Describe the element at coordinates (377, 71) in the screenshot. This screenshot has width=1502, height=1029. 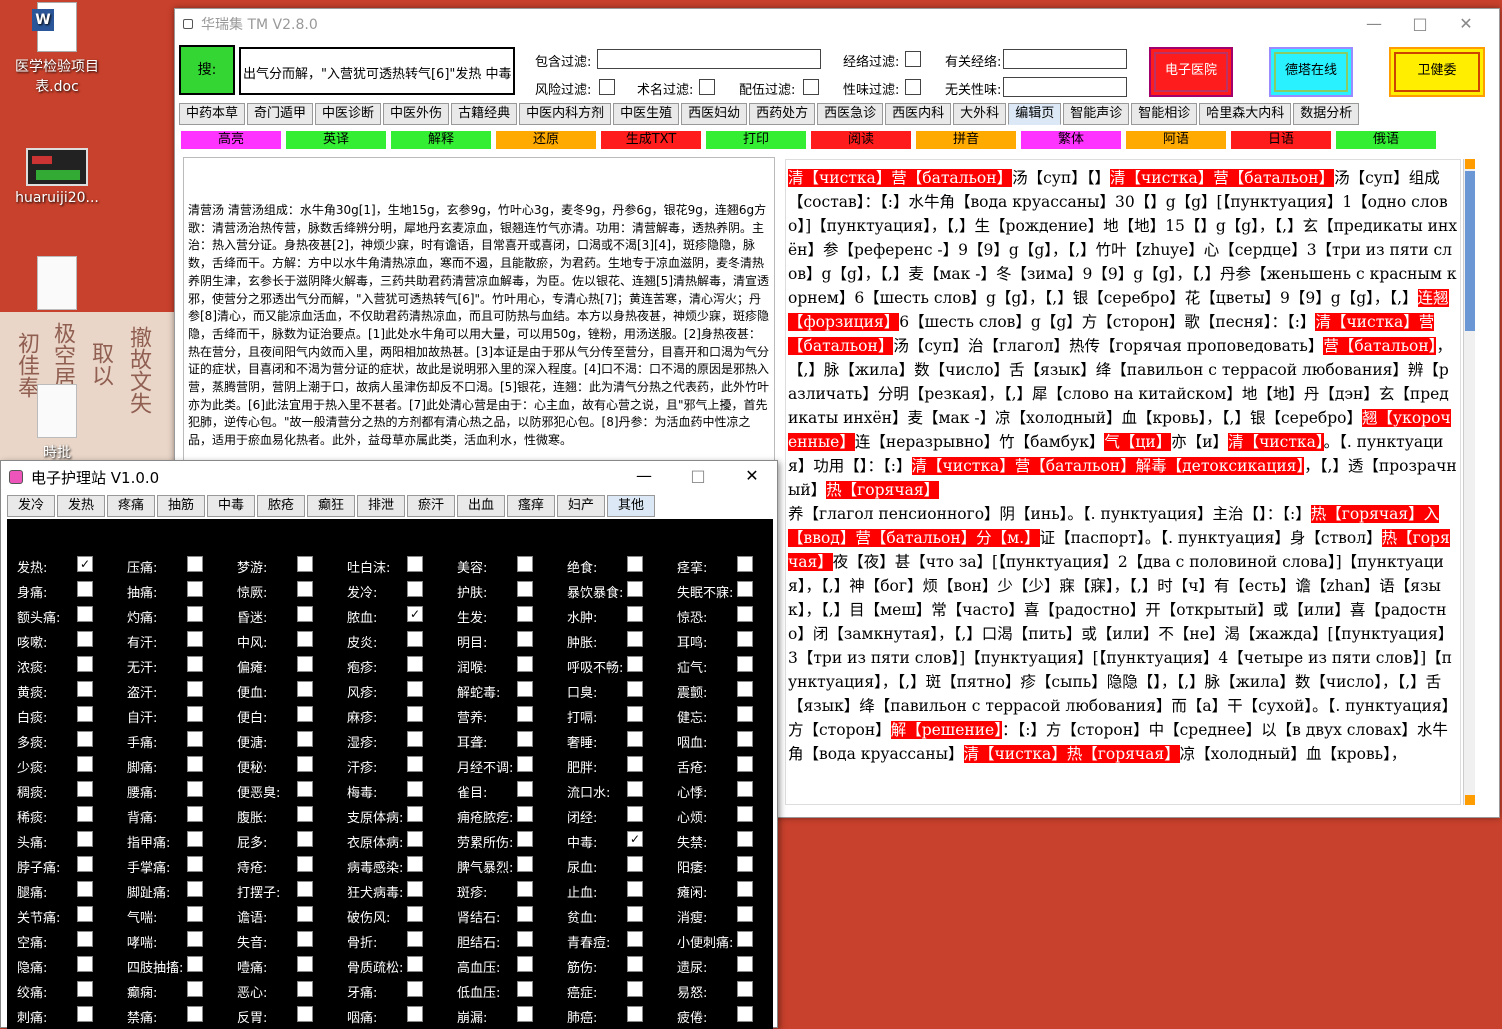
I see `search-input: 出气分而解，"入营犹可透热转气[6]"发热 中毒 脓血` at that location.